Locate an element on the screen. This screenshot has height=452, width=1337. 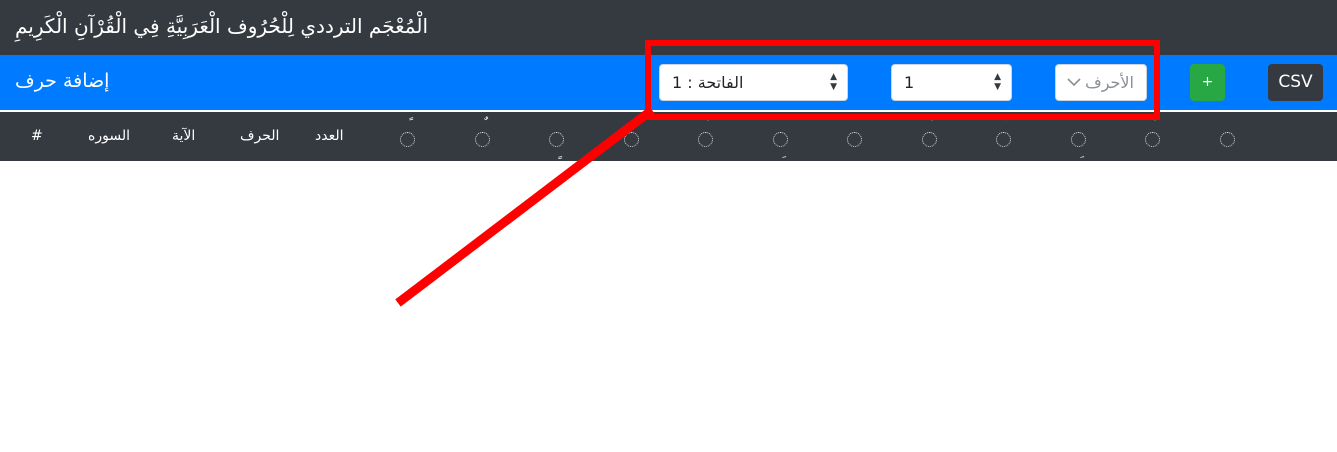
add-letter-label: إضافة حرف is located at coordinates (62, 81).